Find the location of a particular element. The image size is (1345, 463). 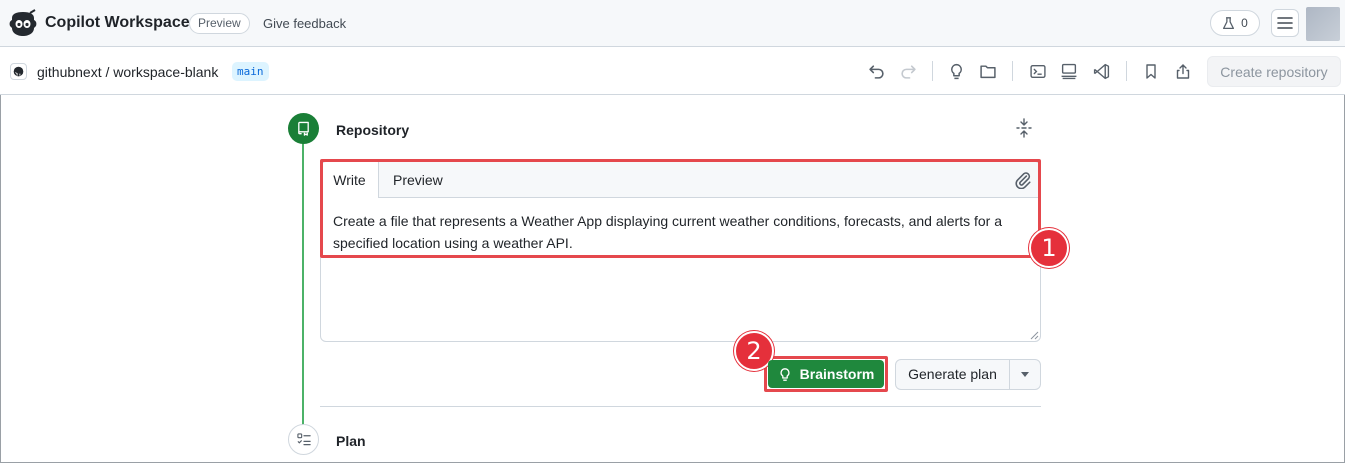

repository-step-marker is located at coordinates (303, 128).